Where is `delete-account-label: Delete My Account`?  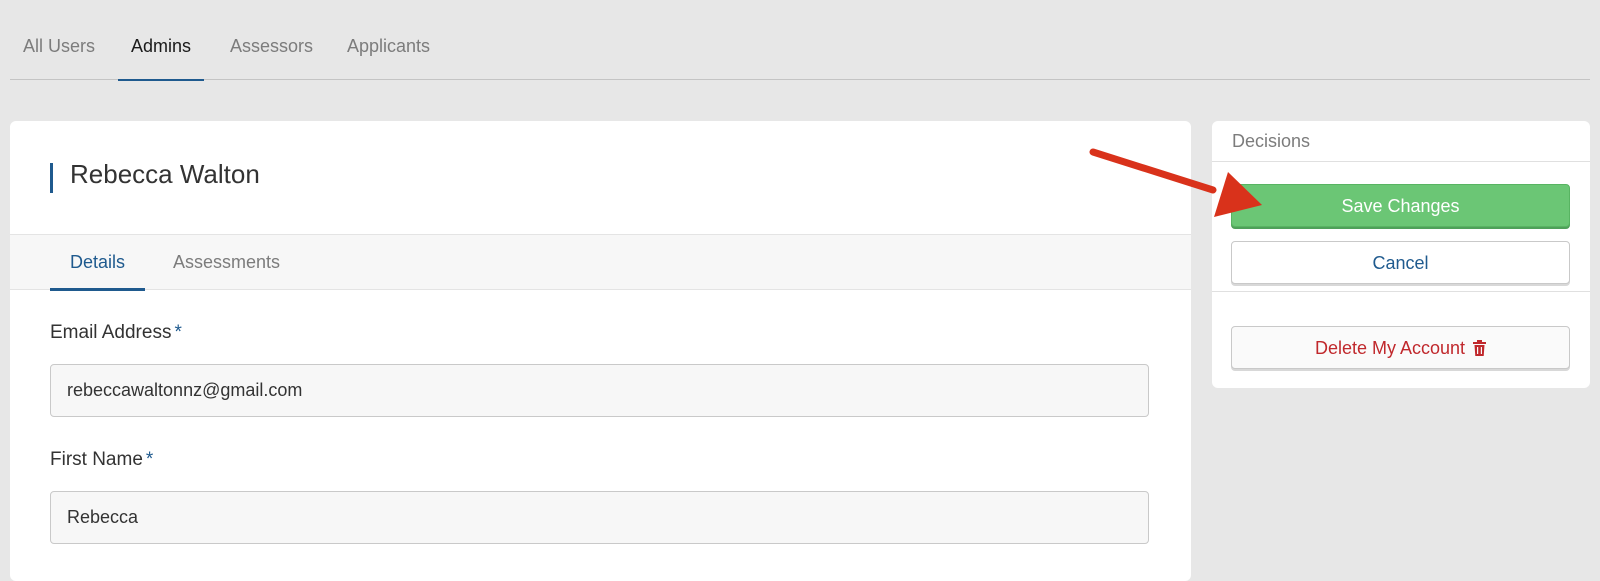
delete-account-label: Delete My Account is located at coordinates (1390, 348).